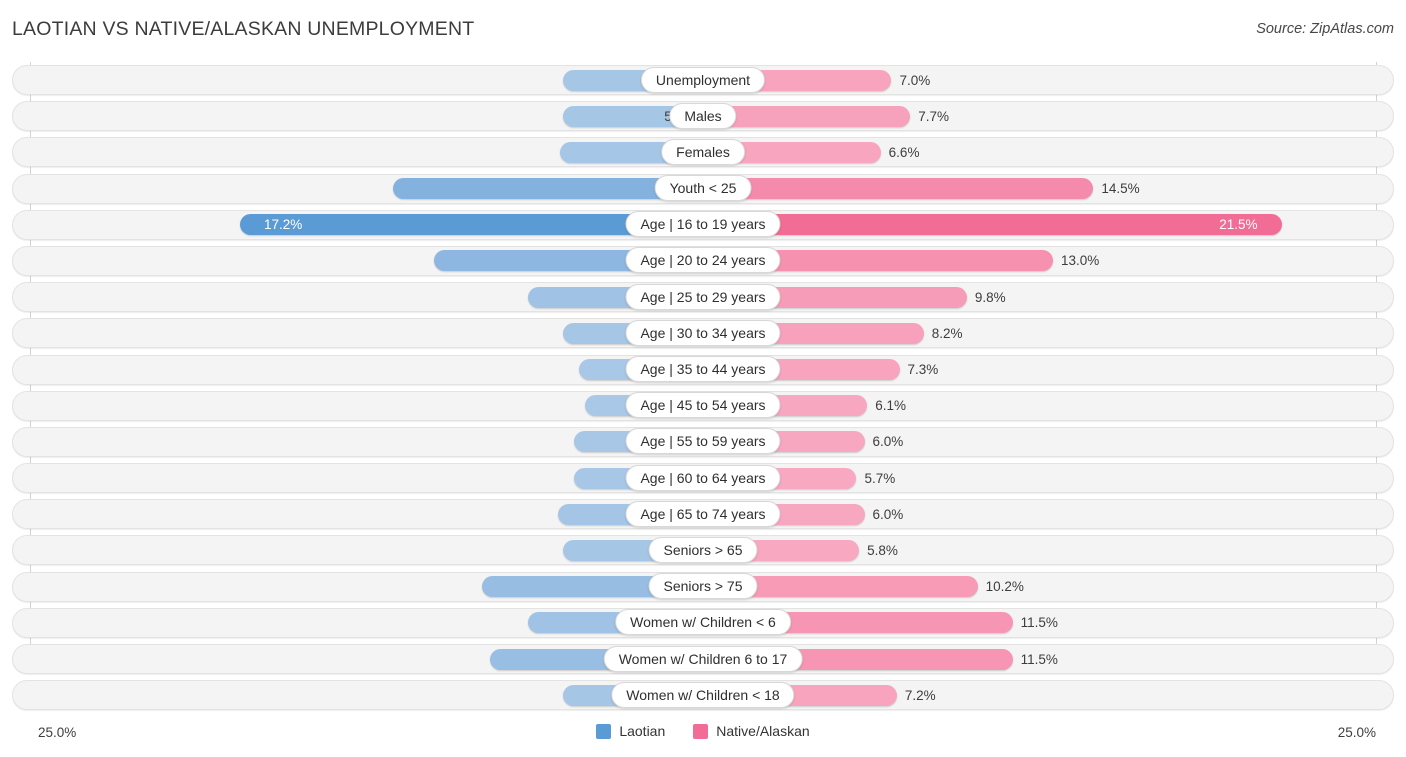 The height and width of the screenshot is (757, 1406). I want to click on bar-group-native-alaskan: 21.5%, so click(1037, 225).